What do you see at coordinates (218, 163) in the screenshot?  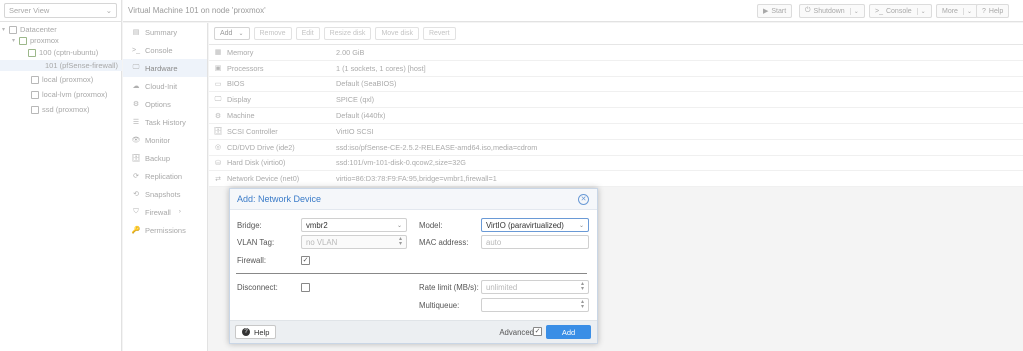 I see `hardware-icon: ⛁` at bounding box center [218, 163].